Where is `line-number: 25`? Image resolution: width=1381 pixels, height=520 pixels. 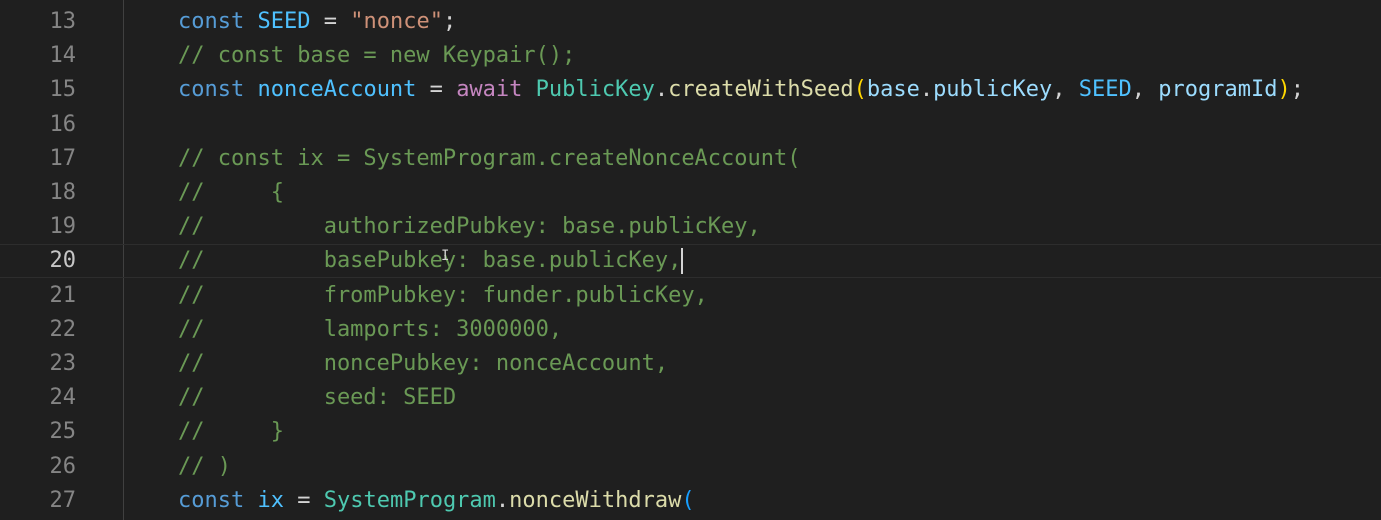
line-number: 25 is located at coordinates (63, 432).